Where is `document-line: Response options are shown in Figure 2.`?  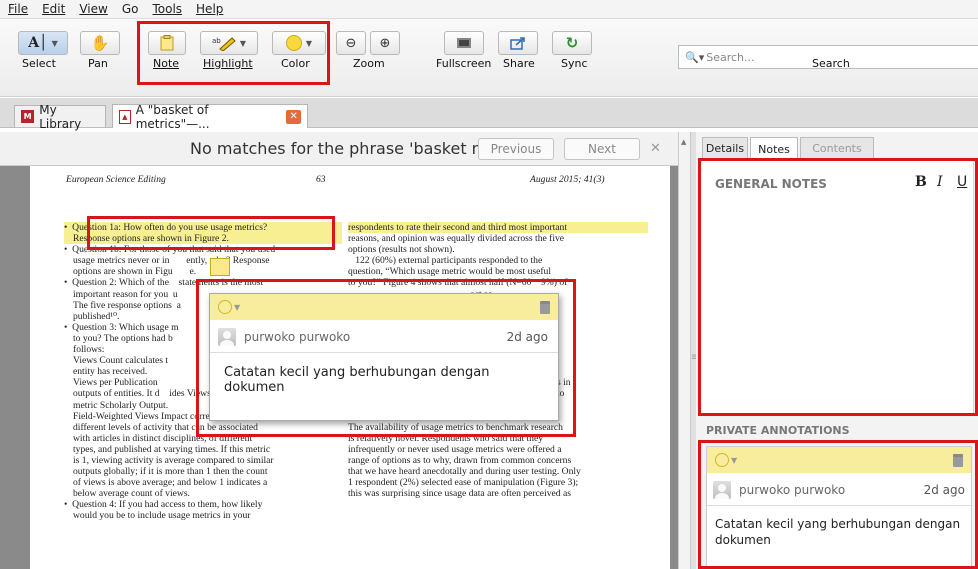
document-line: Response options are shown in Figure 2. is located at coordinates (203, 239).